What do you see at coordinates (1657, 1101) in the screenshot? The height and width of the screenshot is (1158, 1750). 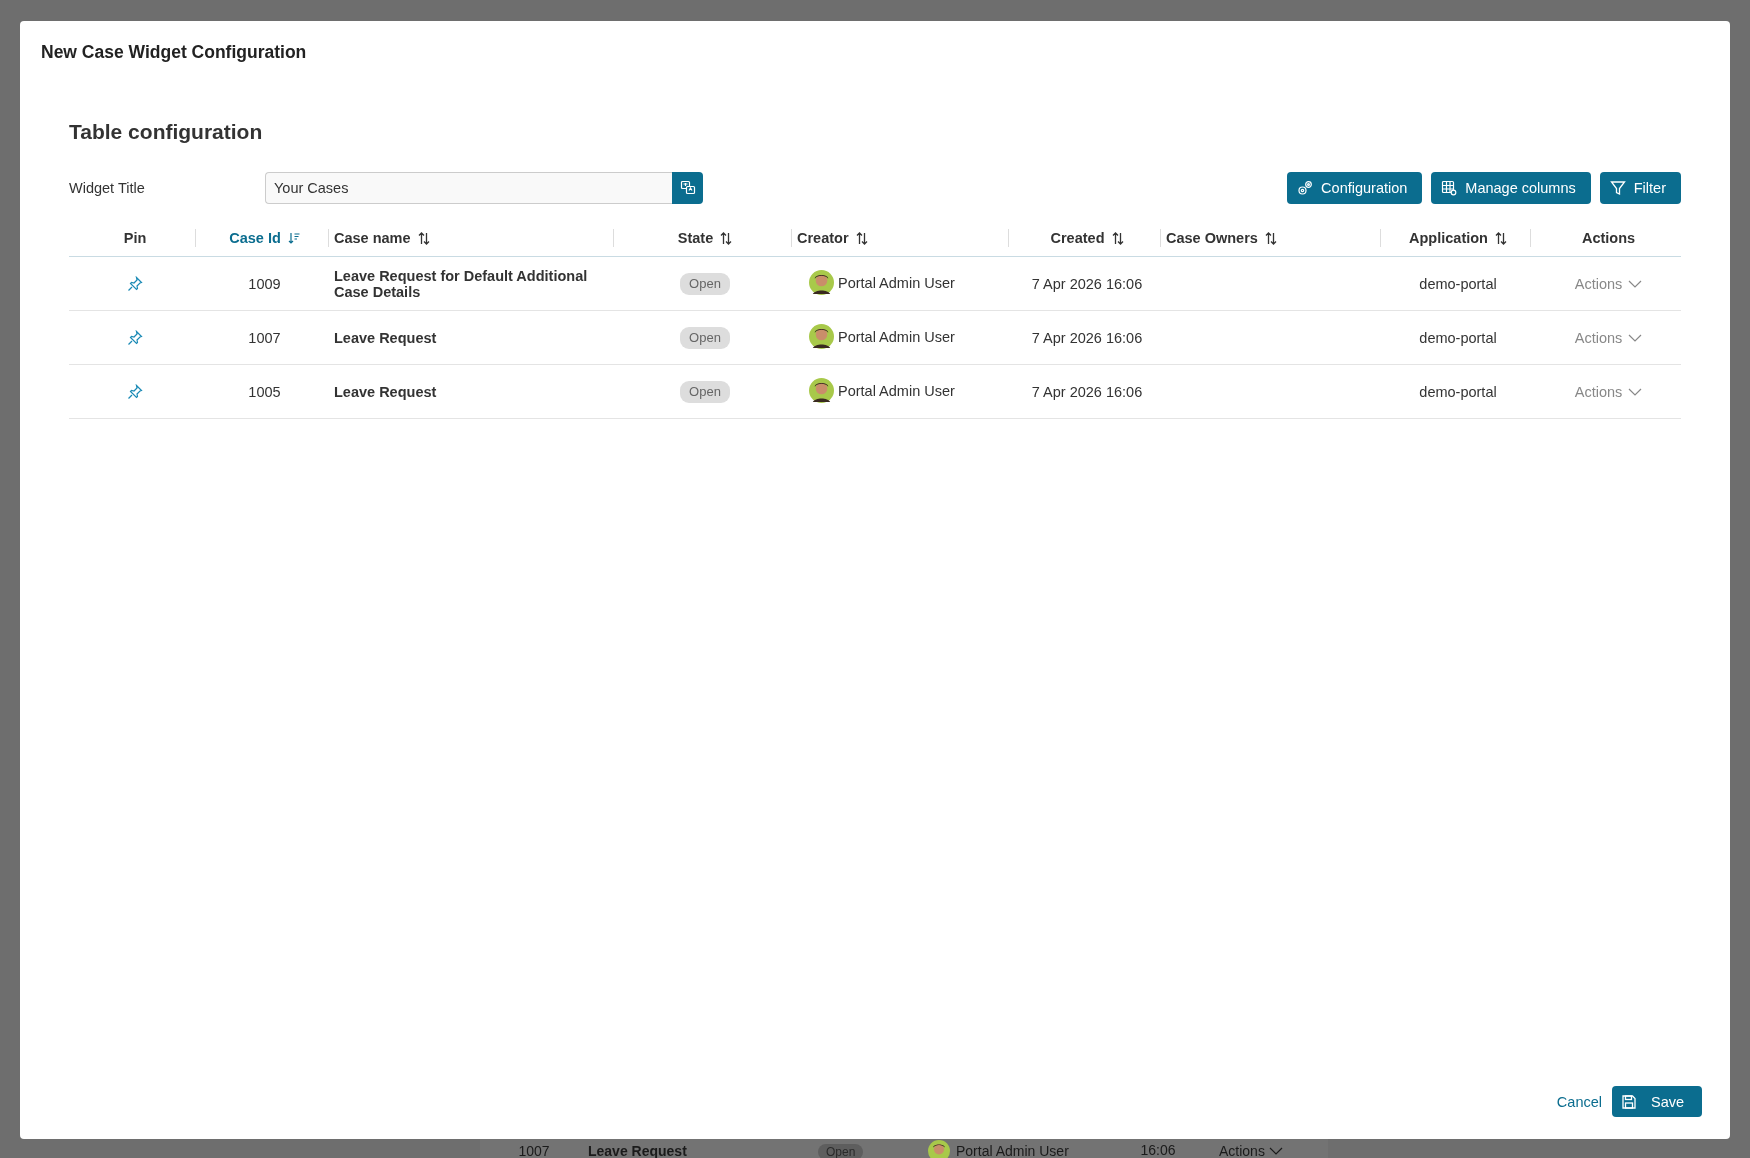 I see `save-button: Save` at bounding box center [1657, 1101].